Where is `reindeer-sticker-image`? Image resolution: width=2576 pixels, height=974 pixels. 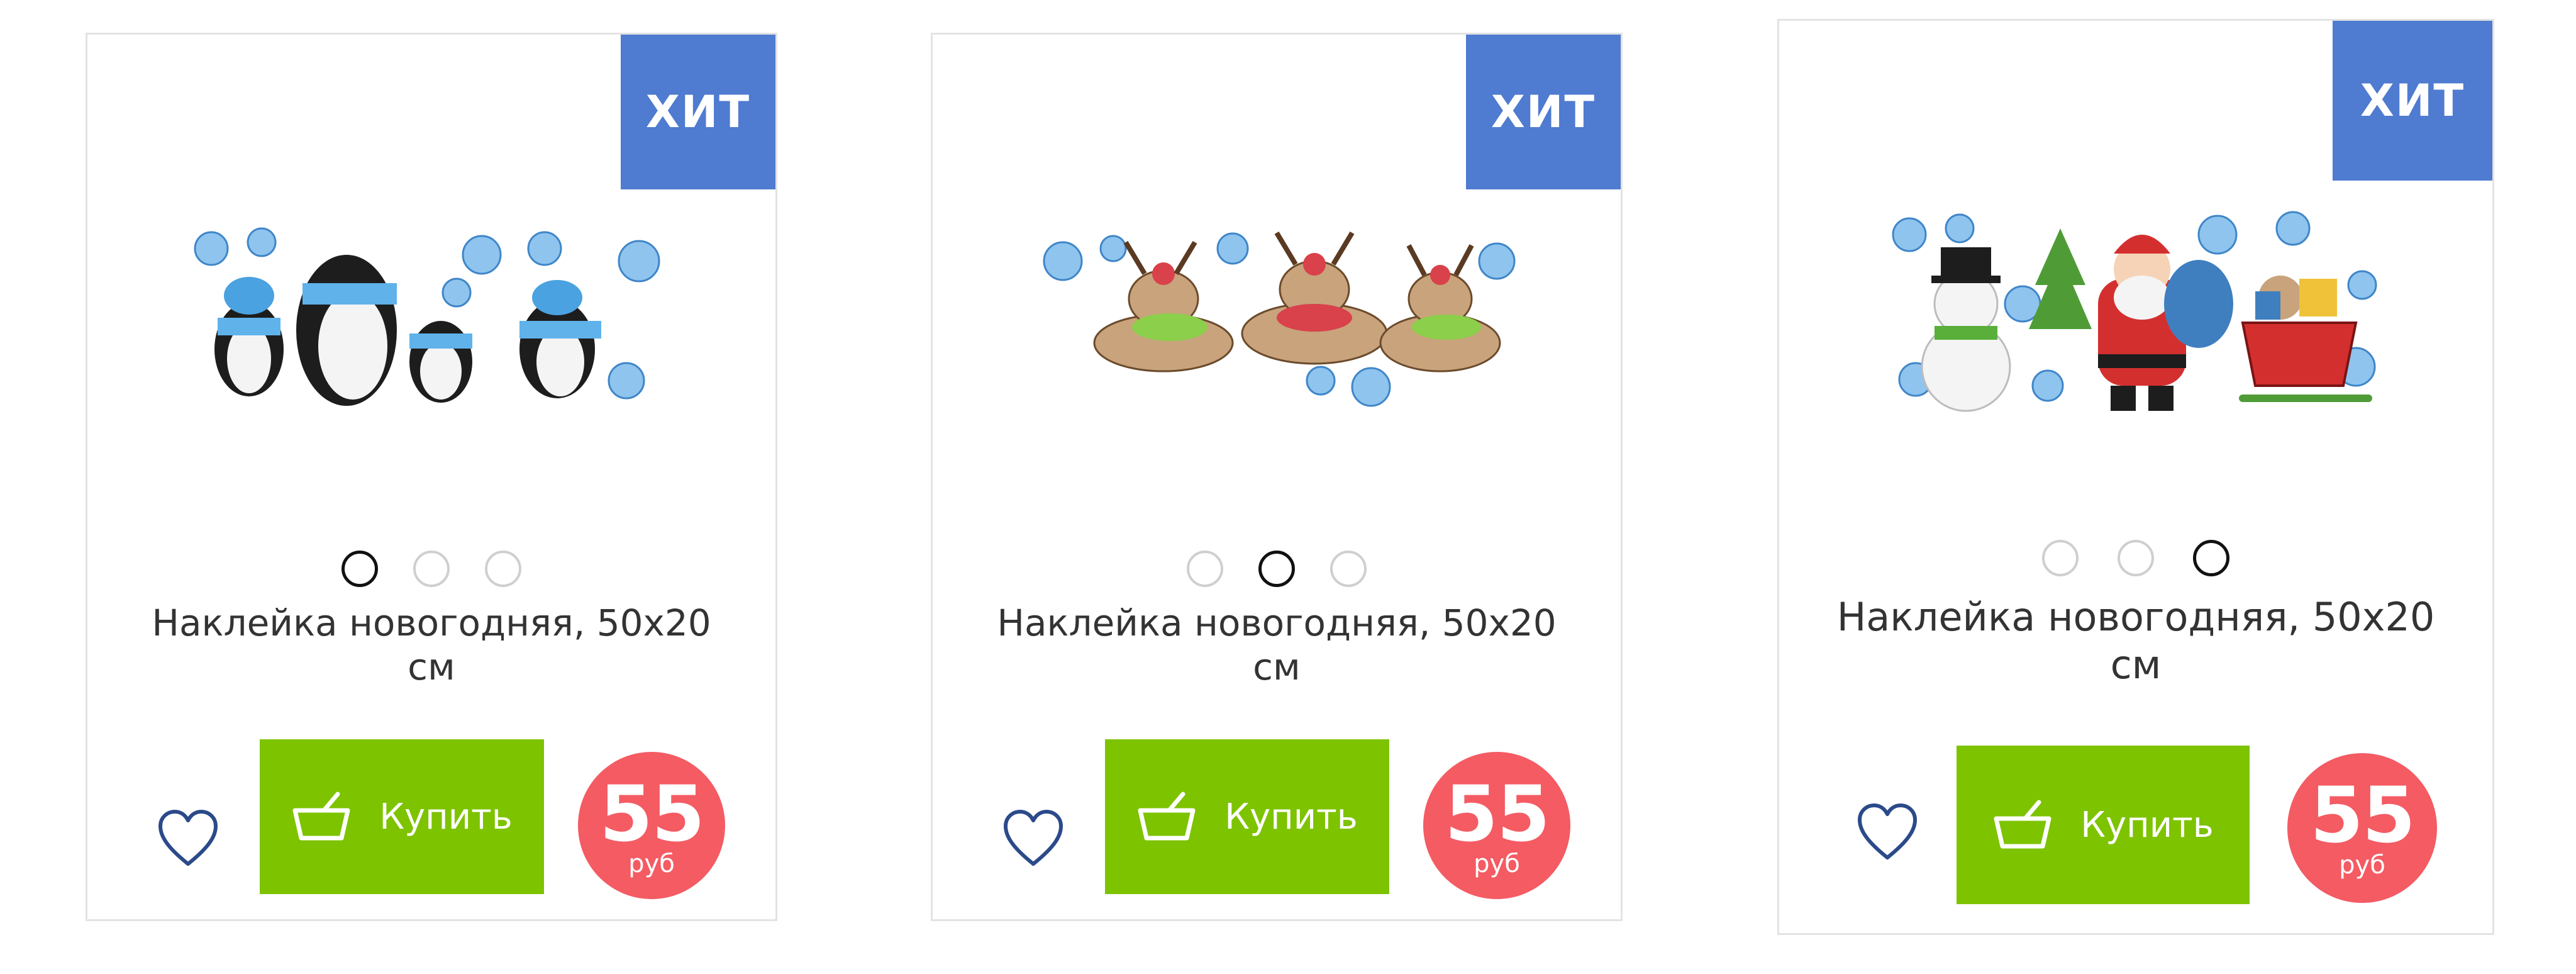 reindeer-sticker-image is located at coordinates (1279, 319).